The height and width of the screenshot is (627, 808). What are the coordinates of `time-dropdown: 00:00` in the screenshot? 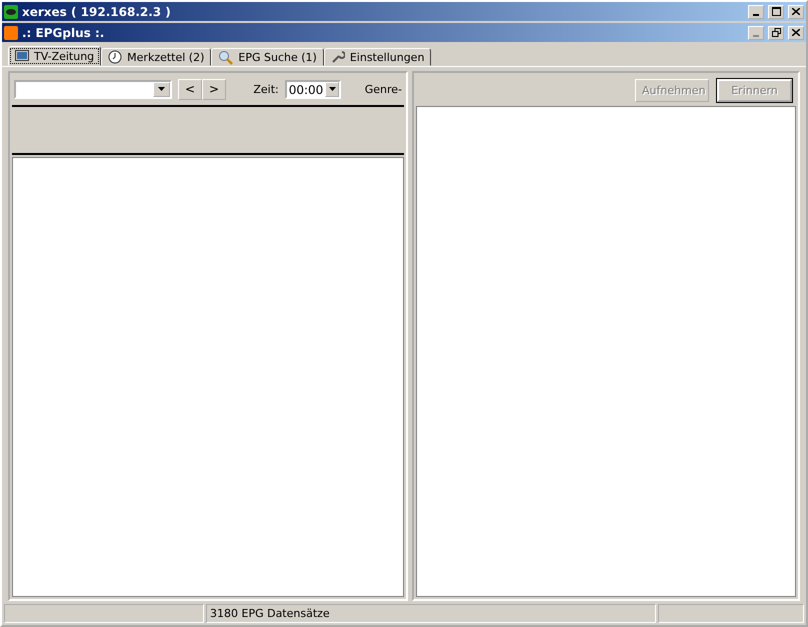 It's located at (312, 89).